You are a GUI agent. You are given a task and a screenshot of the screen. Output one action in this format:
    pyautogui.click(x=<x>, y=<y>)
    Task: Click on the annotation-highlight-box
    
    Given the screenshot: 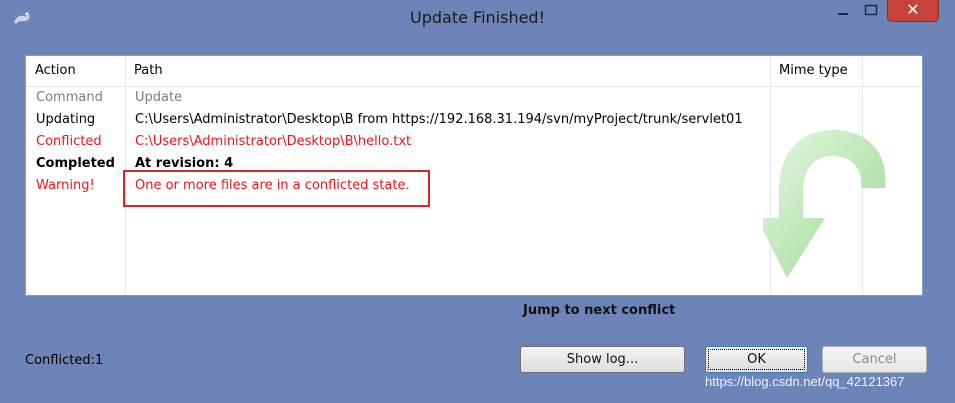 What is the action you would take?
    pyautogui.click(x=276, y=188)
    